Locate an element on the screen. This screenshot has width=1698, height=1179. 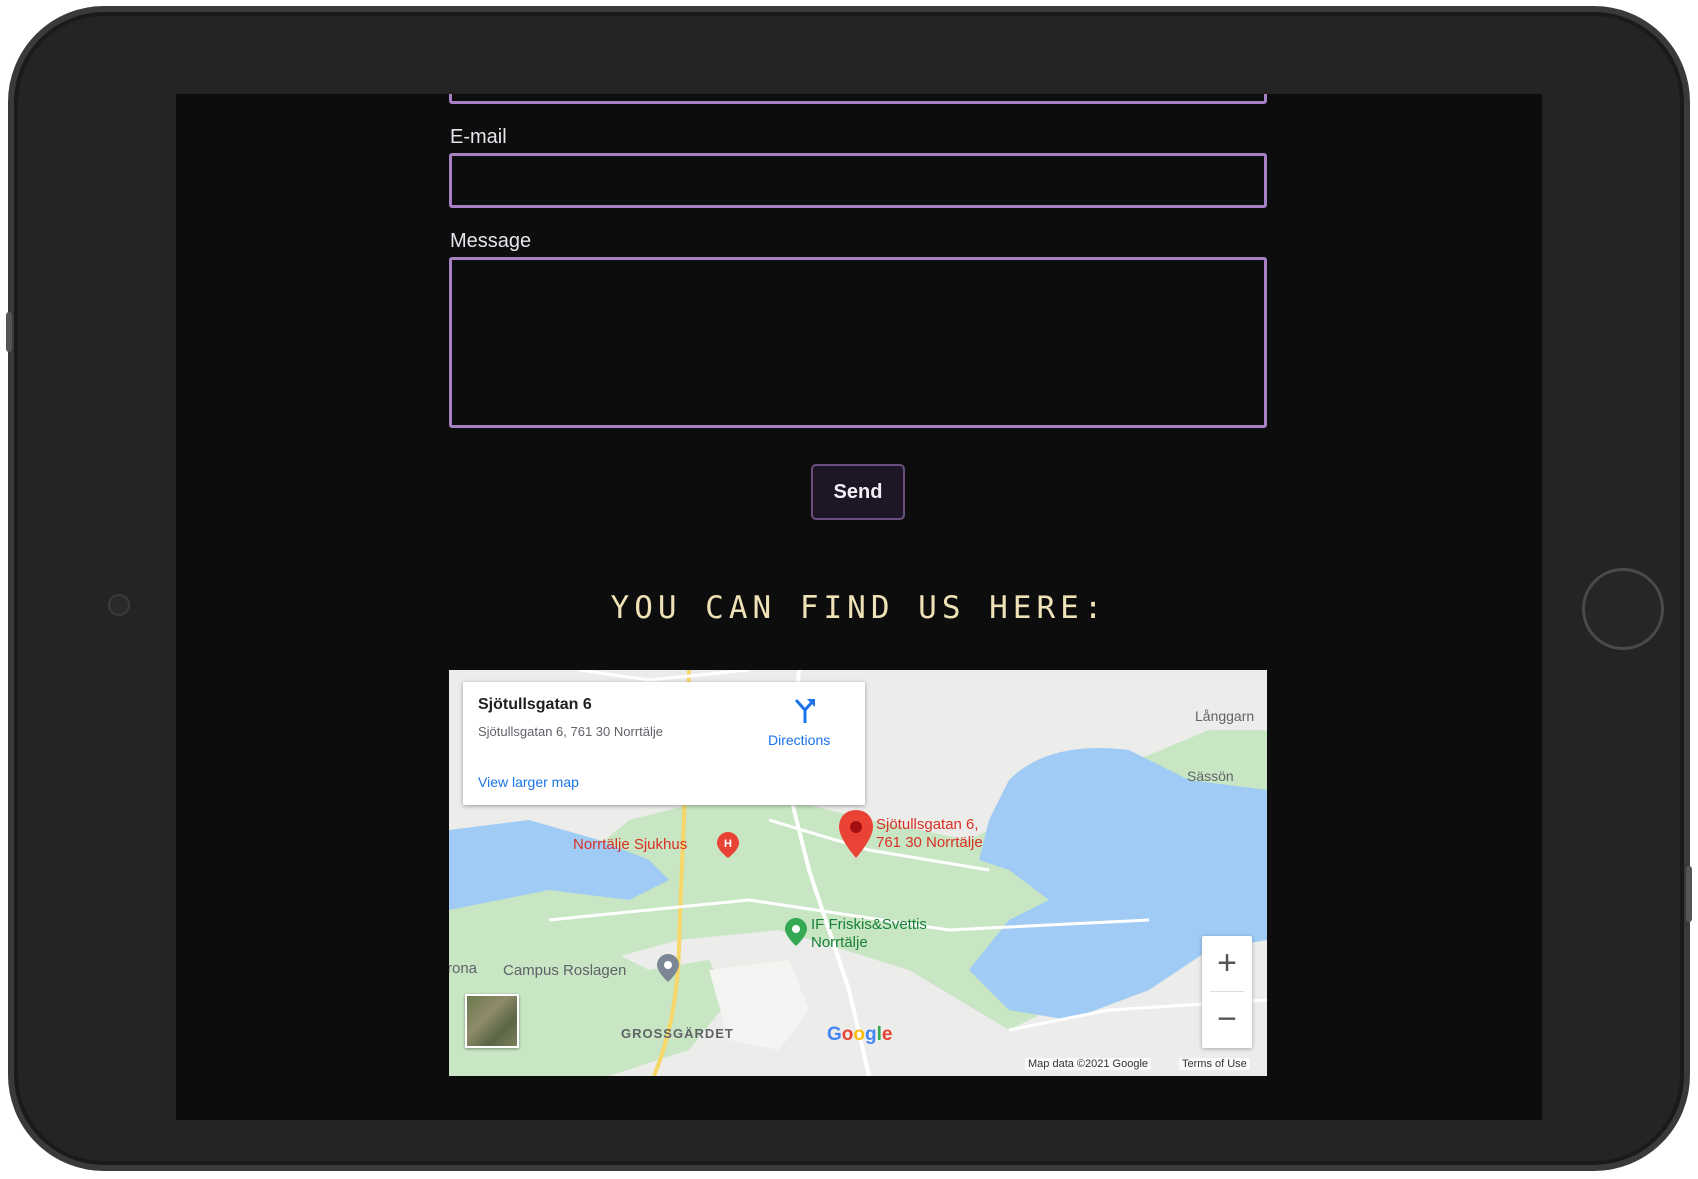
campus-prefix-label: rona is located at coordinates (463, 968).